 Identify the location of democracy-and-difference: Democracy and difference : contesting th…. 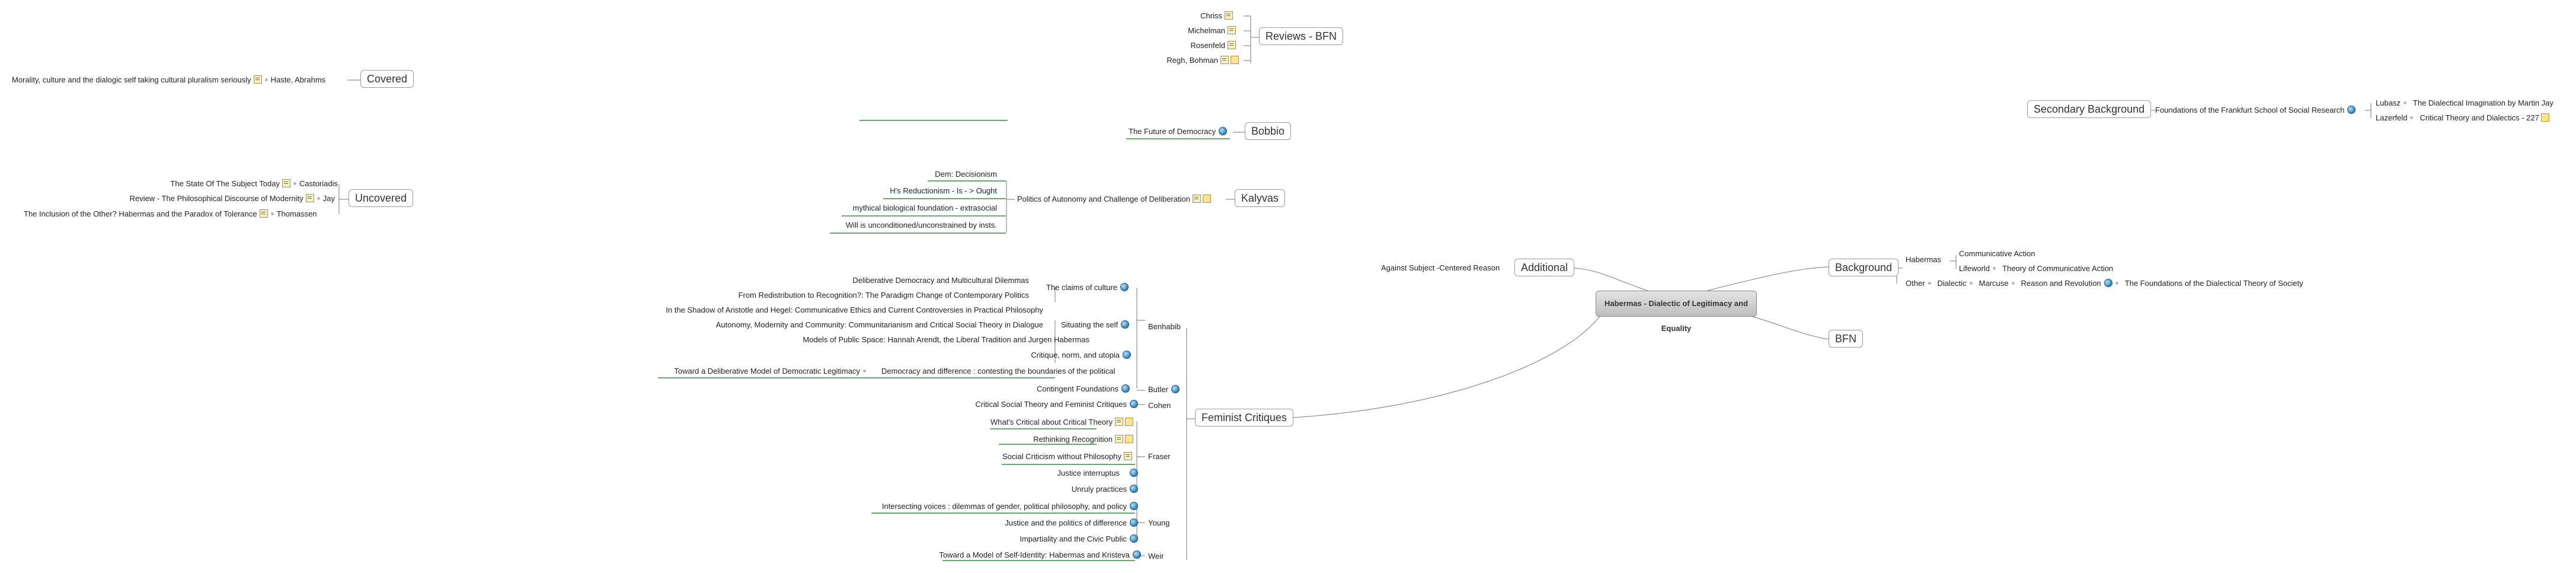
(998, 371).